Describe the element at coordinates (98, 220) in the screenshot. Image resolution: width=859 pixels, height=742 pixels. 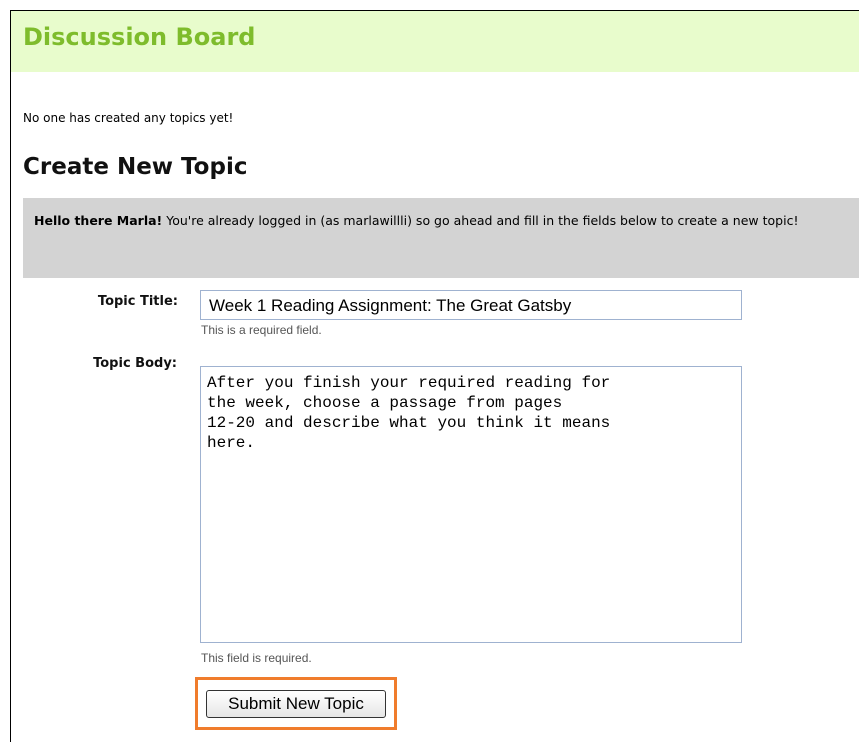
I see `notice-greeting: Hello there Marla!` at that location.